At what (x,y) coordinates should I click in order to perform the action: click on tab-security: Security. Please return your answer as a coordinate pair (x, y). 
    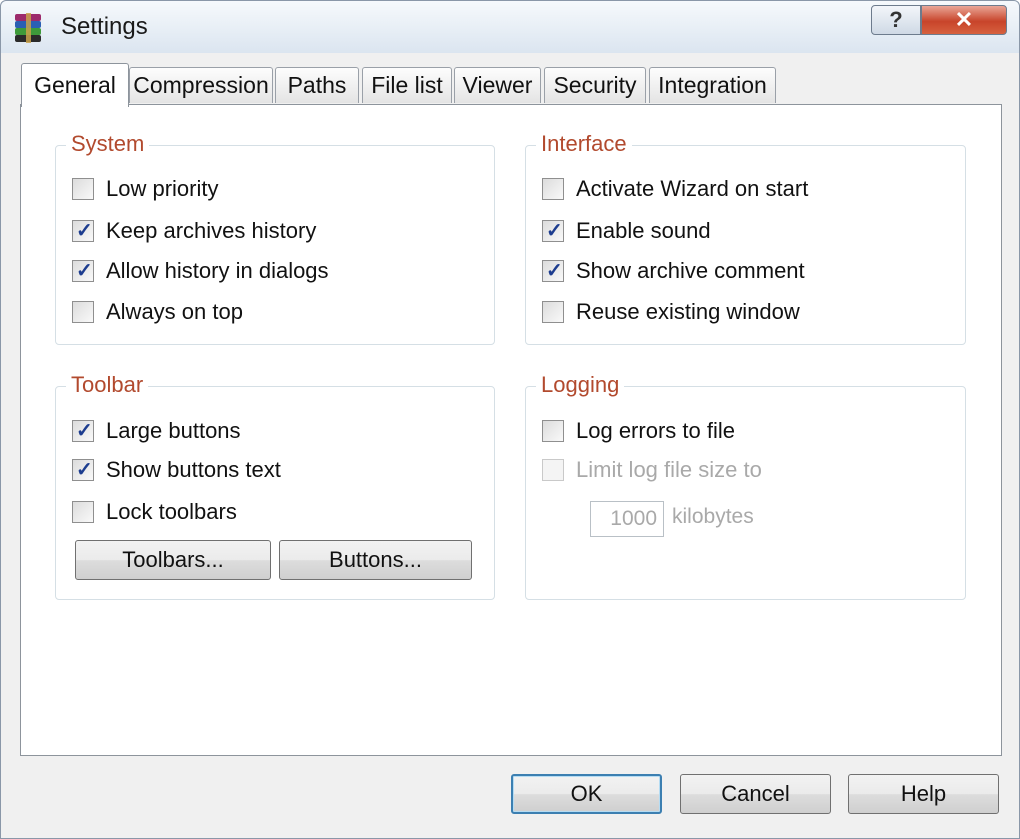
    Looking at the image, I should click on (595, 85).